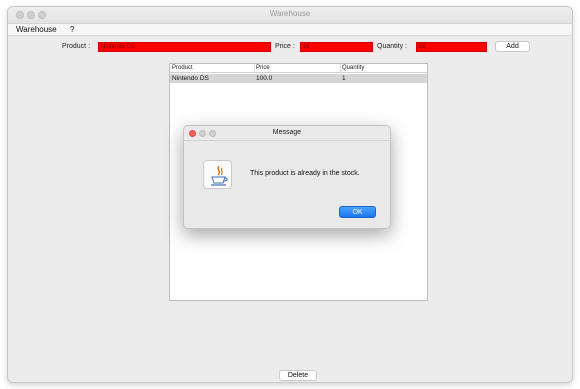 The width and height of the screenshot is (580, 389). Describe the element at coordinates (298, 375) in the screenshot. I see `delete-button: Delete` at that location.